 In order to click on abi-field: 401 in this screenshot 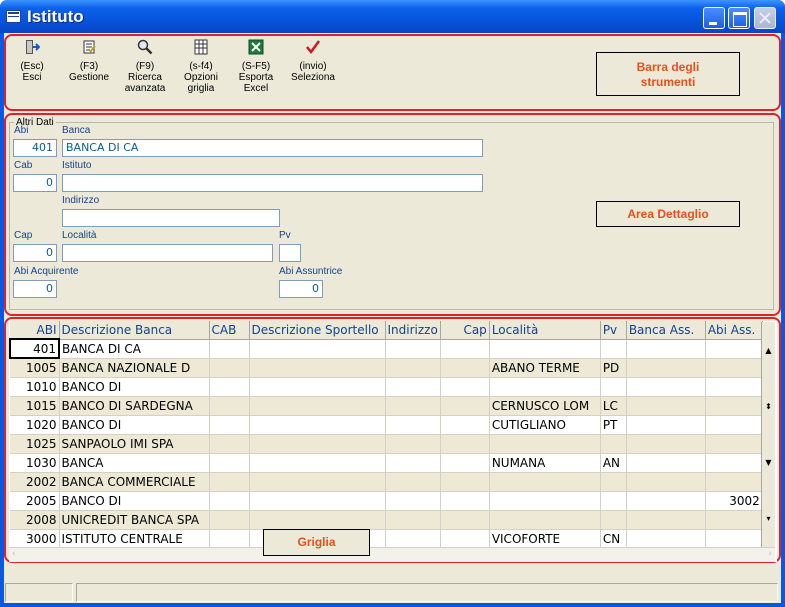, I will do `click(35, 148)`.